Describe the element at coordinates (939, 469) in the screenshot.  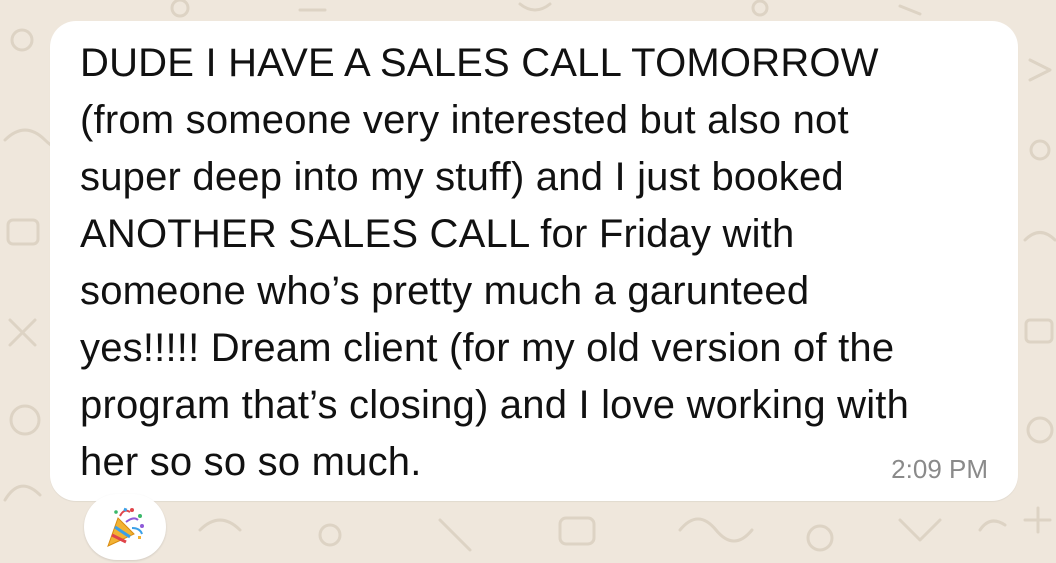
I see `message-timestamp: 2:09 PM` at that location.